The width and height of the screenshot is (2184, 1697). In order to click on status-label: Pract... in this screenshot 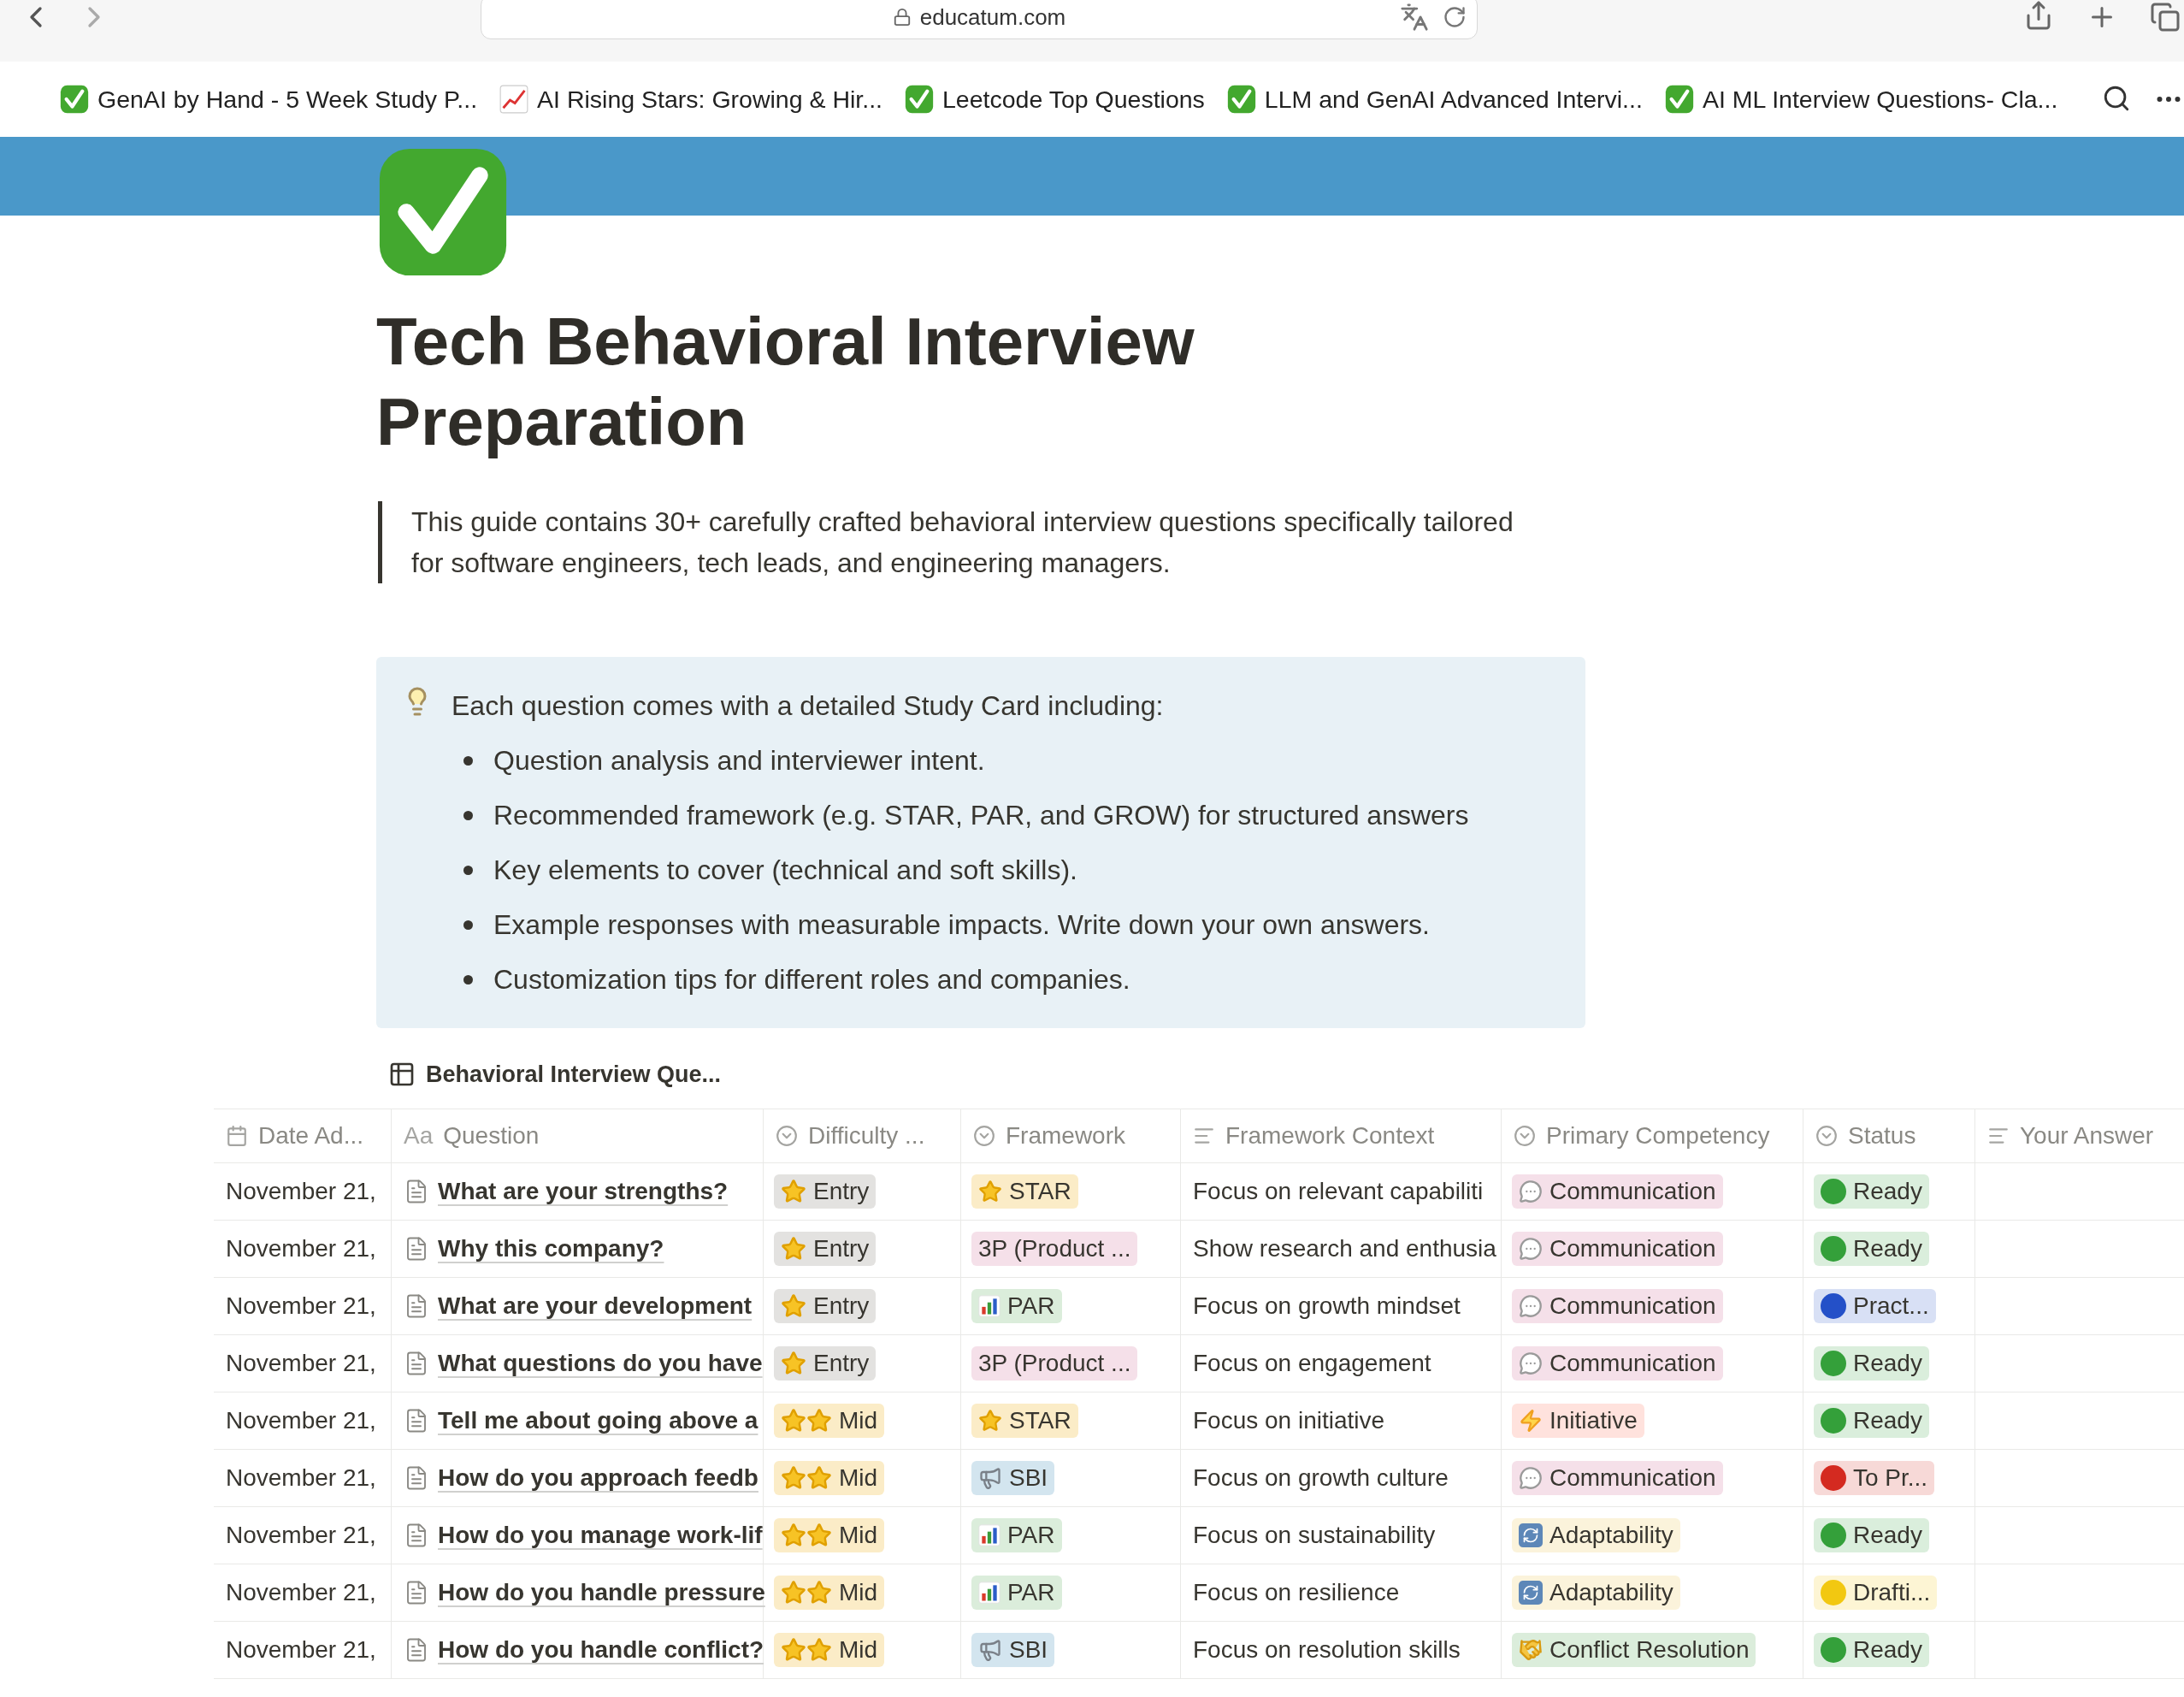, I will do `click(1891, 1307)`.